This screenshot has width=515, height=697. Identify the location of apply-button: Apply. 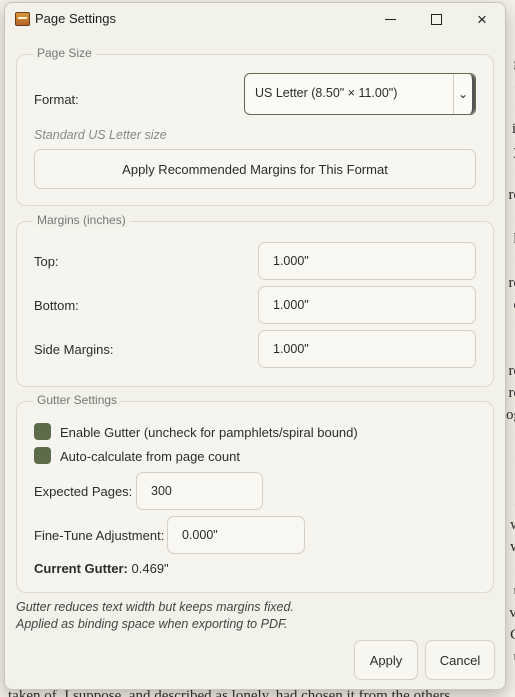
(386, 660).